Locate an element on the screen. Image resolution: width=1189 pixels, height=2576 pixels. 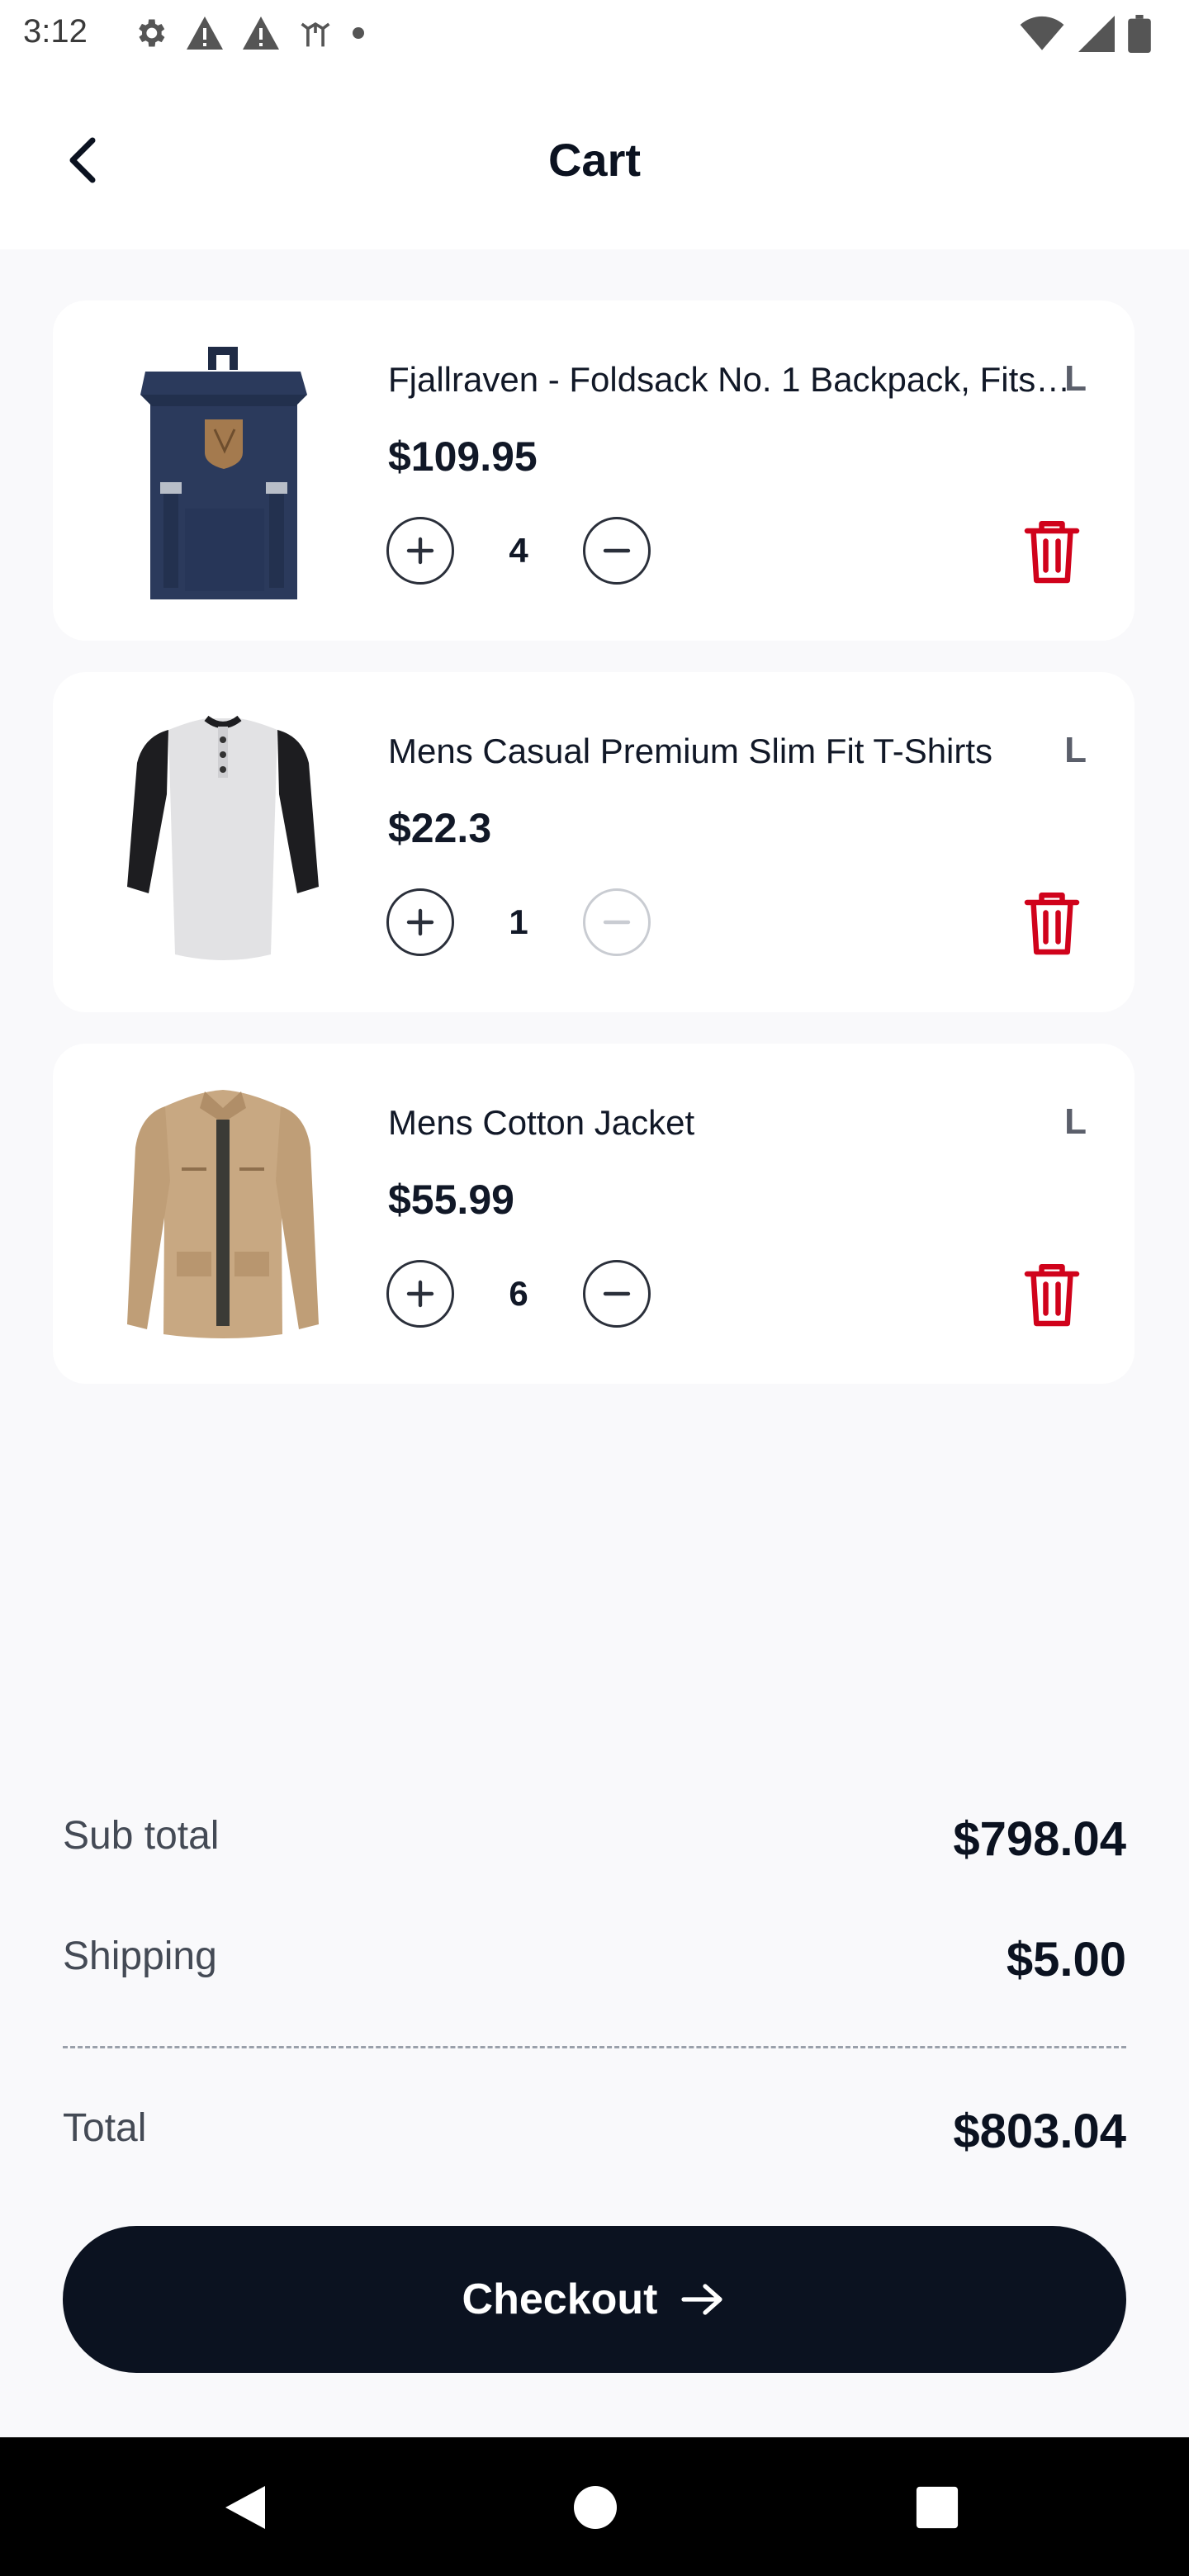
jacket-image is located at coordinates (223, 1214).